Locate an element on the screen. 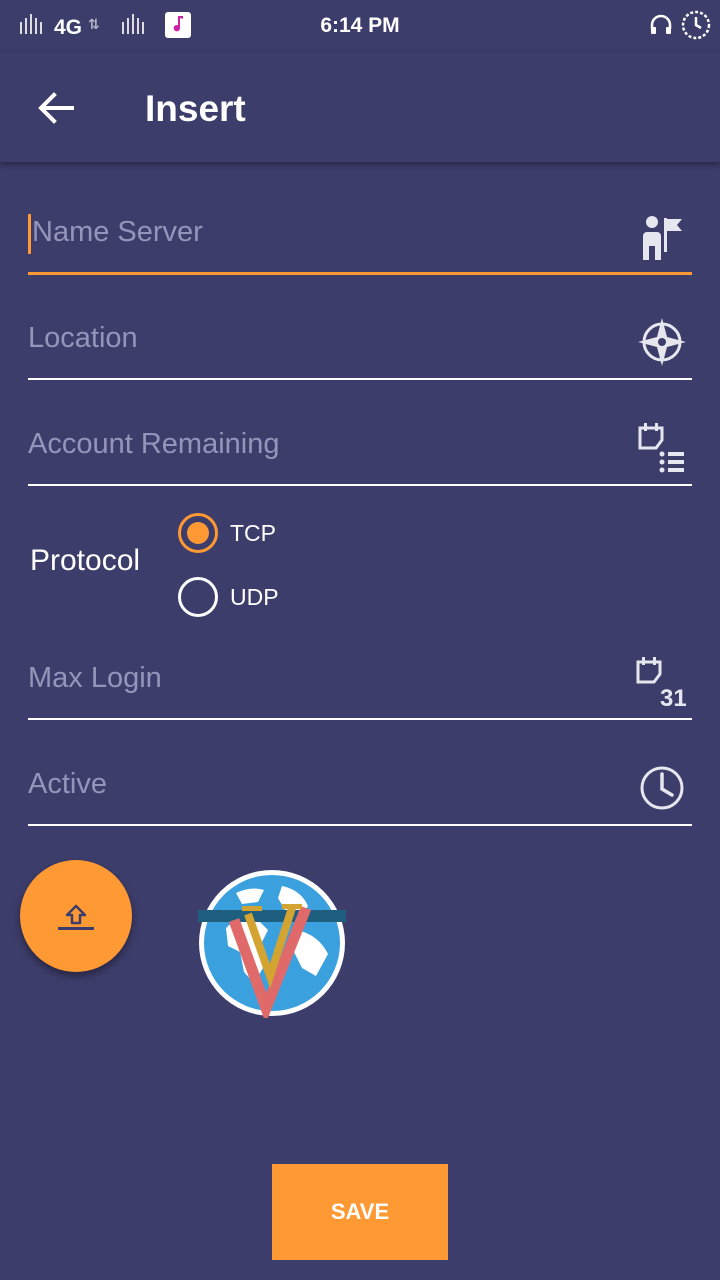 The width and height of the screenshot is (720, 1280). active-placeholder: Active is located at coordinates (67, 784).